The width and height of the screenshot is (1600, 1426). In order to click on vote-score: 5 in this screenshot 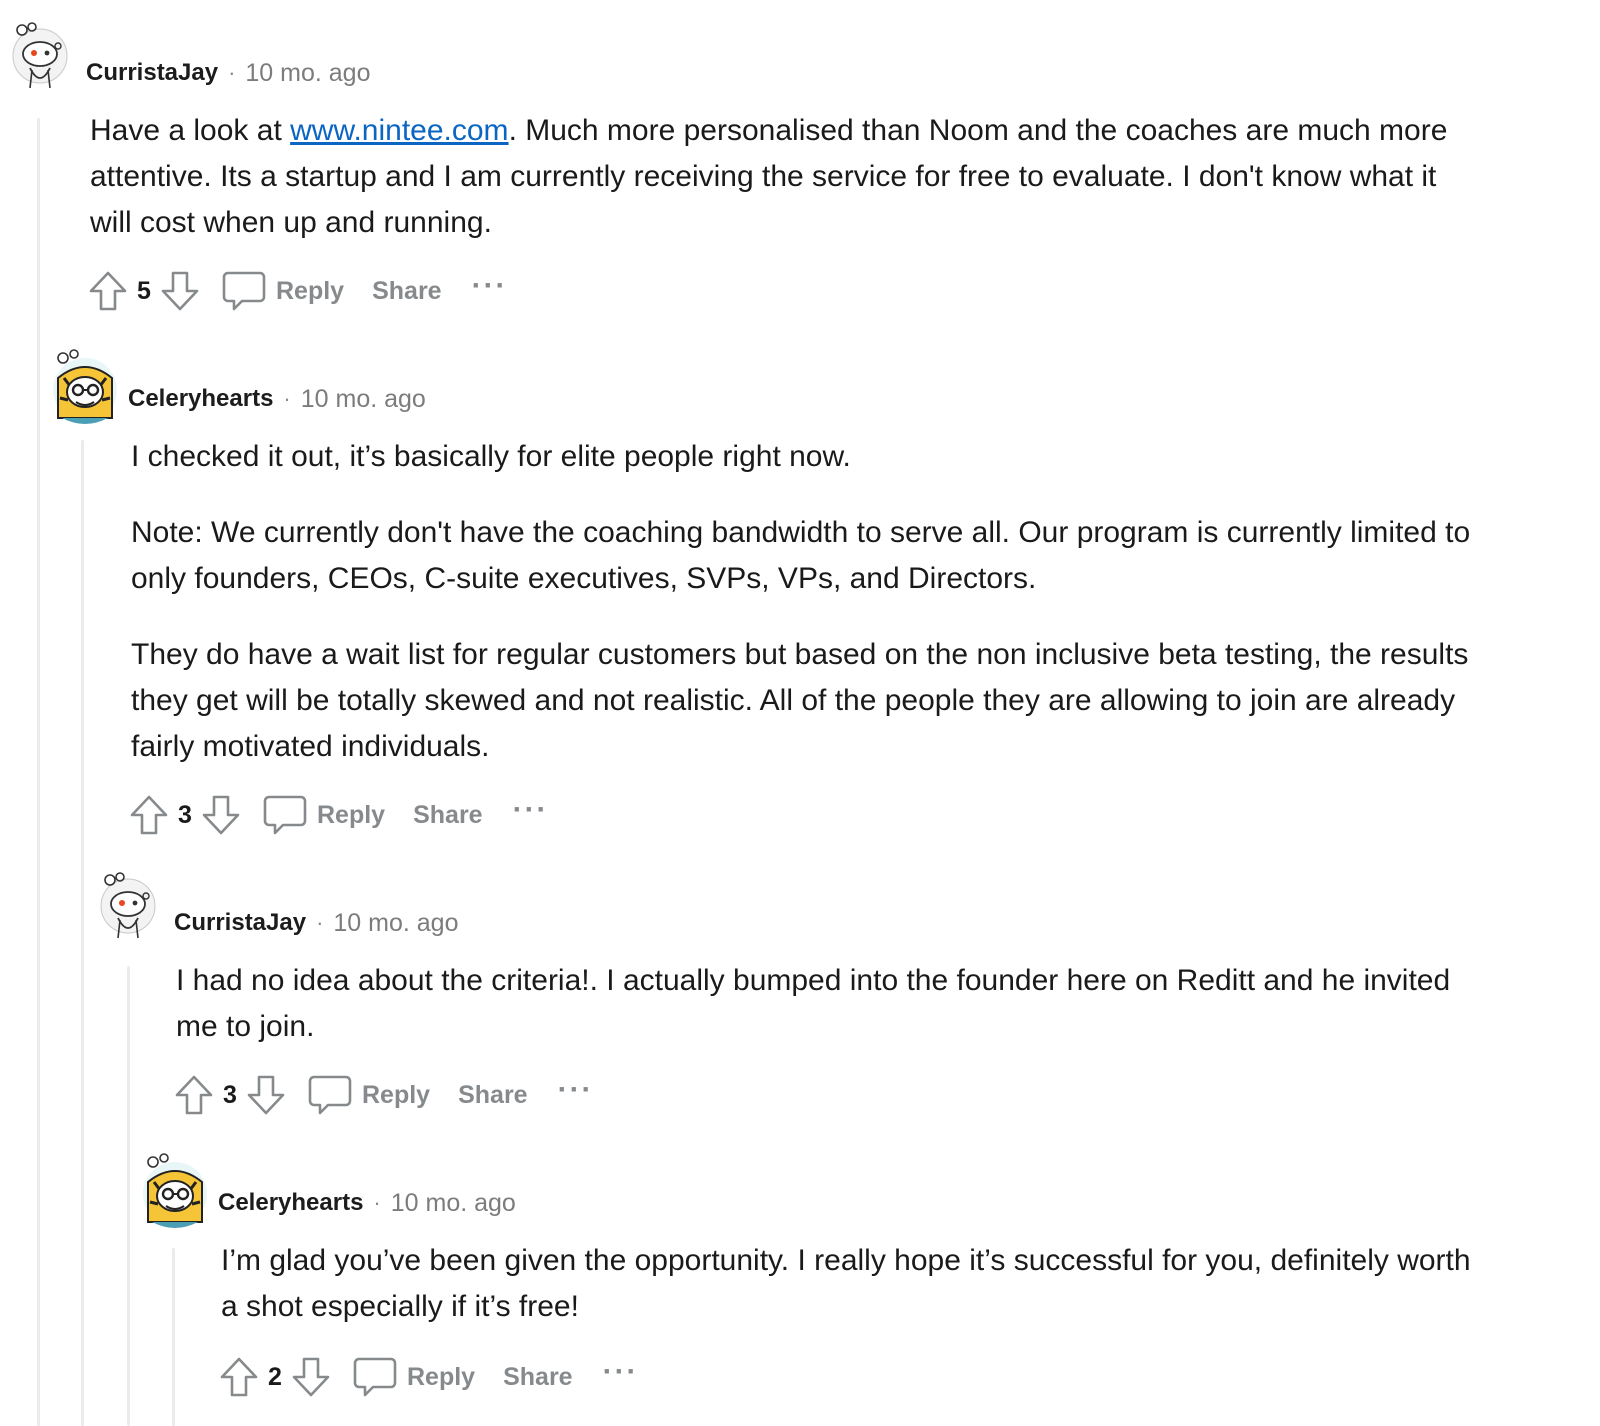, I will do `click(144, 290)`.